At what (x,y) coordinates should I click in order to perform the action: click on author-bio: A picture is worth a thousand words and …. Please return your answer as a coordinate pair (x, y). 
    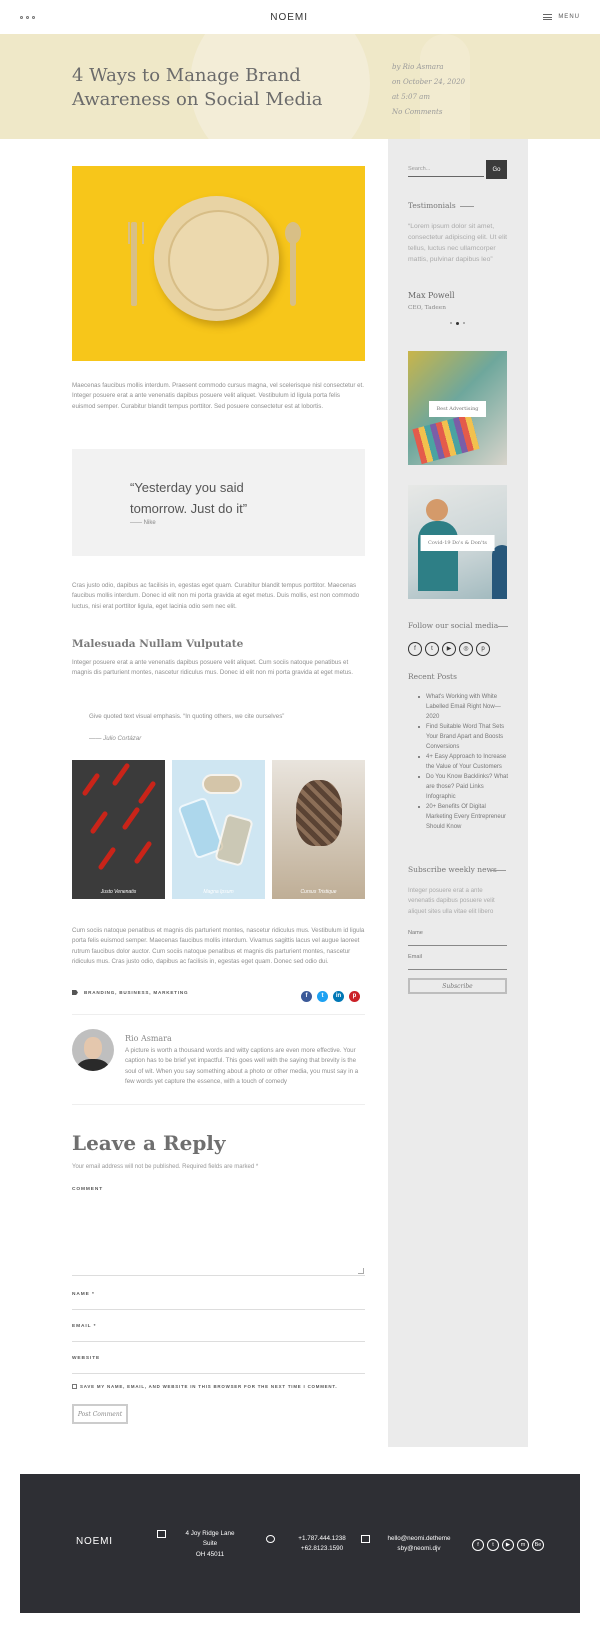
    Looking at the image, I should click on (242, 1066).